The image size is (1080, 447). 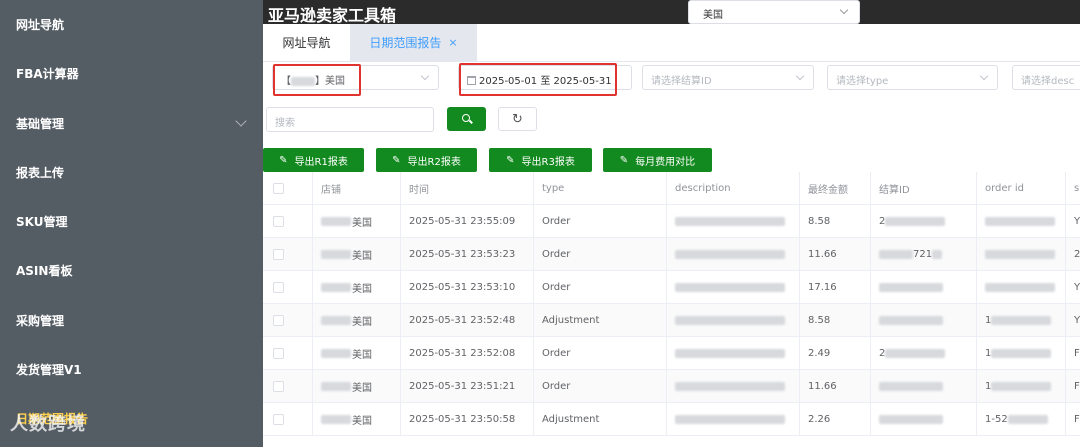 What do you see at coordinates (466, 119) in the screenshot?
I see `search-button` at bounding box center [466, 119].